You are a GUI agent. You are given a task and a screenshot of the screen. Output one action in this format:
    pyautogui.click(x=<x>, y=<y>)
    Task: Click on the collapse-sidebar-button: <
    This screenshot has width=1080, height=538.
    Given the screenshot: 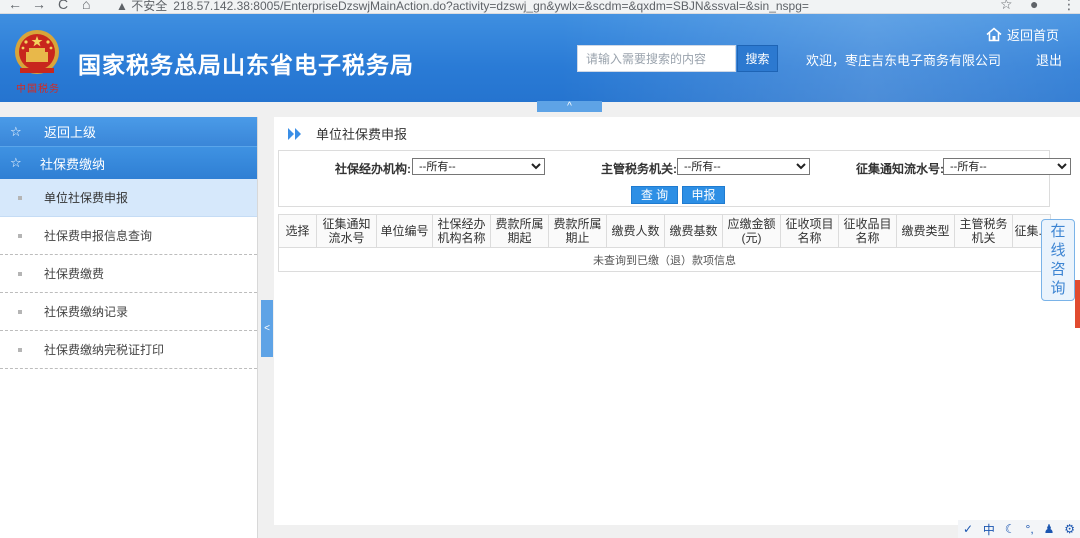 What is the action you would take?
    pyautogui.click(x=267, y=328)
    